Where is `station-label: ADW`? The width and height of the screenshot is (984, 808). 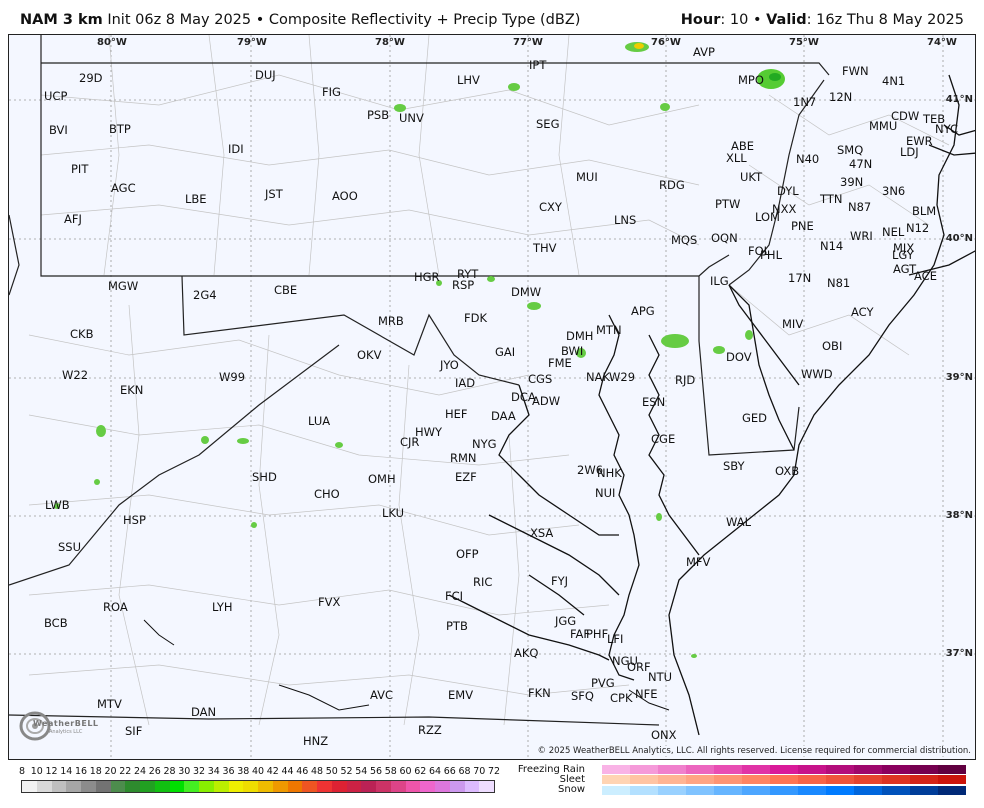
station-label: ADW is located at coordinates (546, 402).